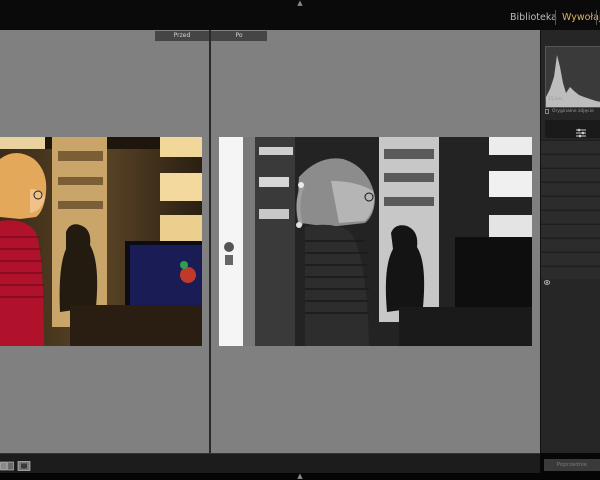  What do you see at coordinates (210, 241) in the screenshot?
I see `compare-divider` at bounding box center [210, 241].